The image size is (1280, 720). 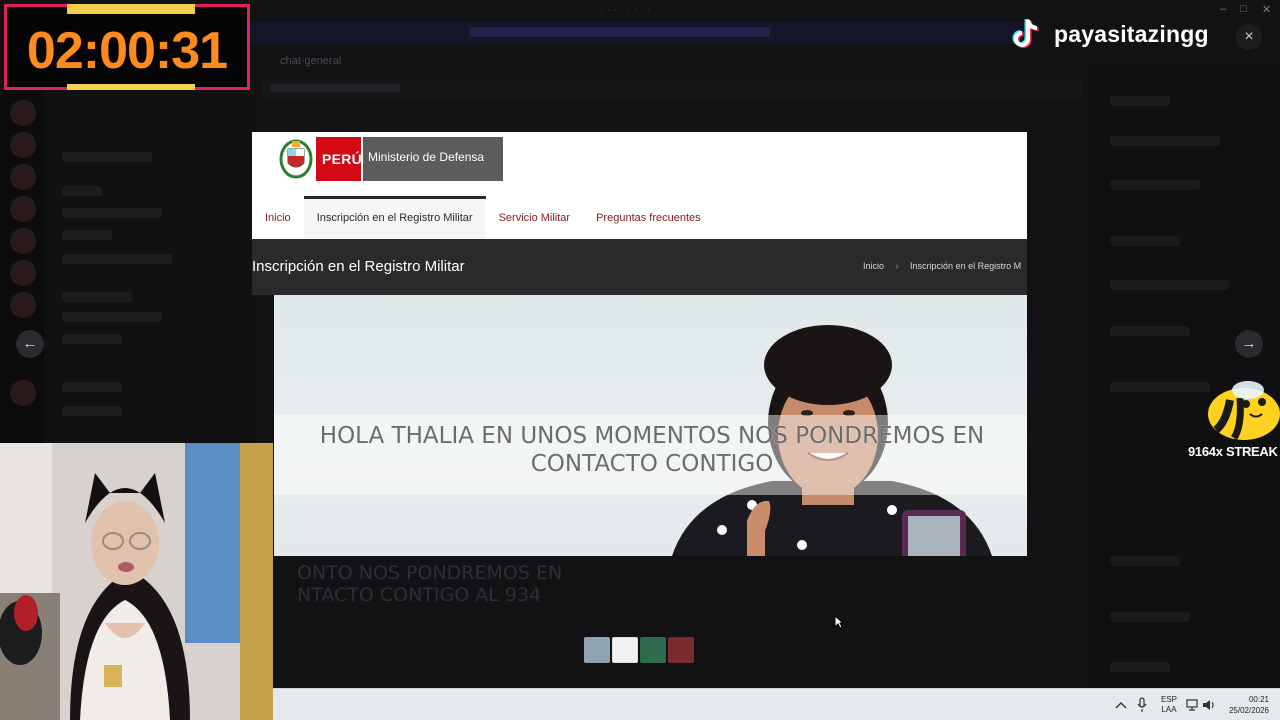 I want to click on countdown-timer: 02:00:31, so click(x=127, y=47).